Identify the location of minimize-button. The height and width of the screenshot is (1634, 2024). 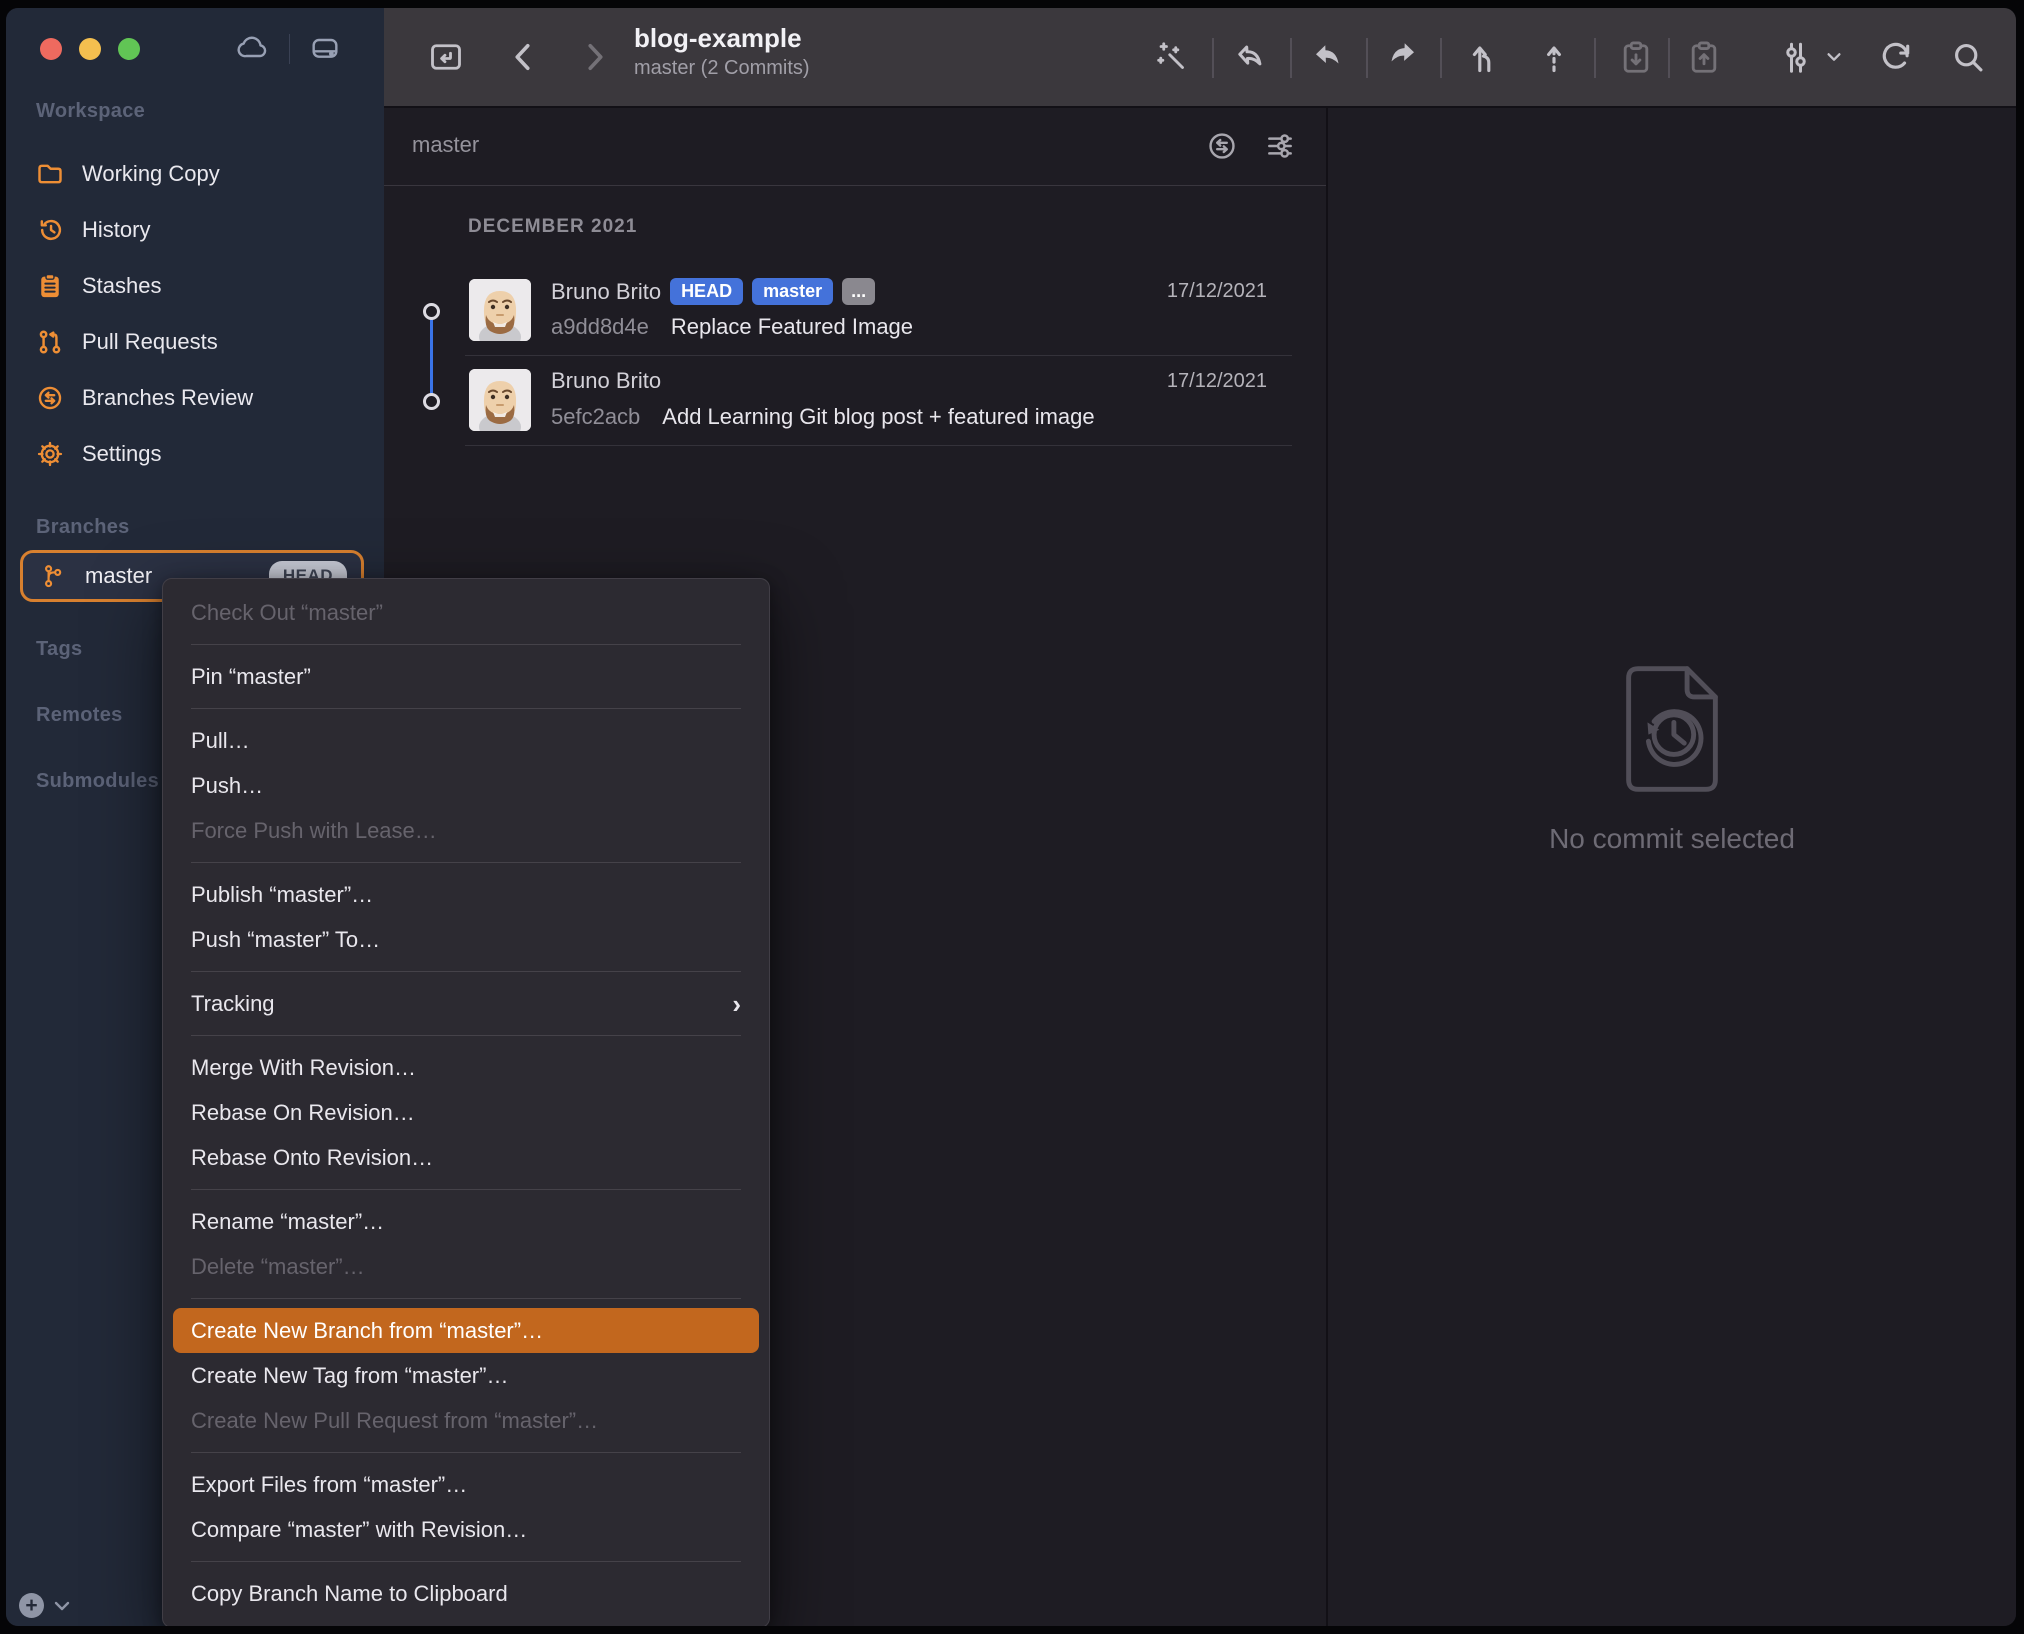
(90, 49).